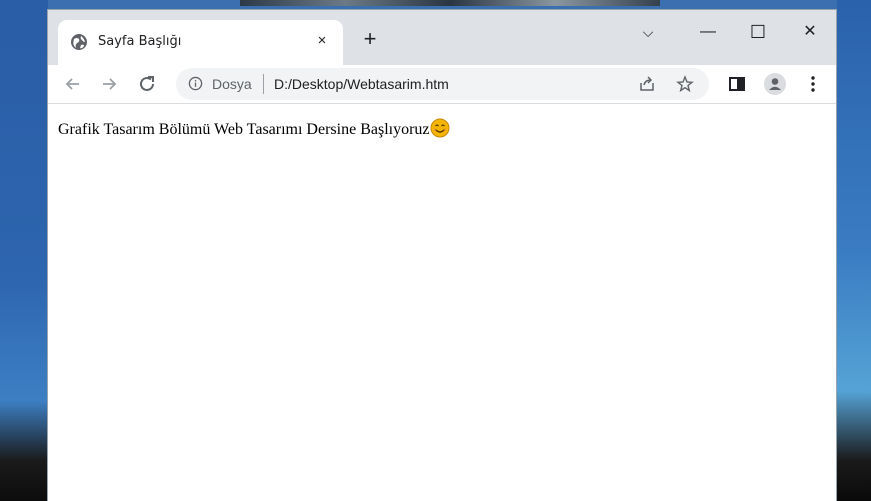 This screenshot has width=871, height=501. I want to click on desktop-wallpaper-left, so click(24, 250).